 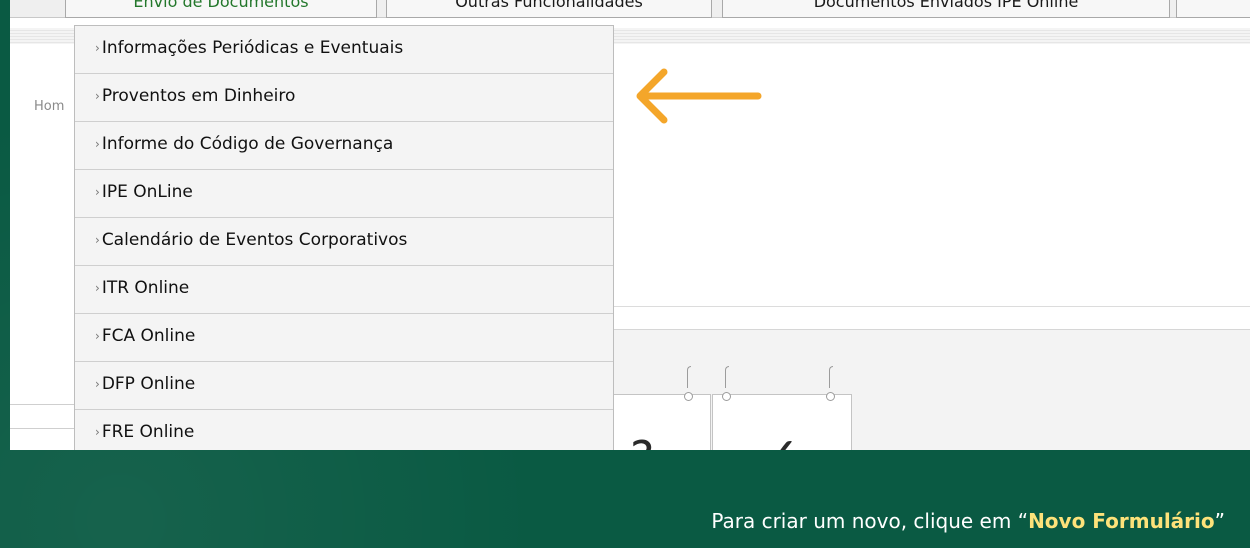 What do you see at coordinates (344, 338) in the screenshot?
I see `menu-item-fca-online: › FCA Online` at bounding box center [344, 338].